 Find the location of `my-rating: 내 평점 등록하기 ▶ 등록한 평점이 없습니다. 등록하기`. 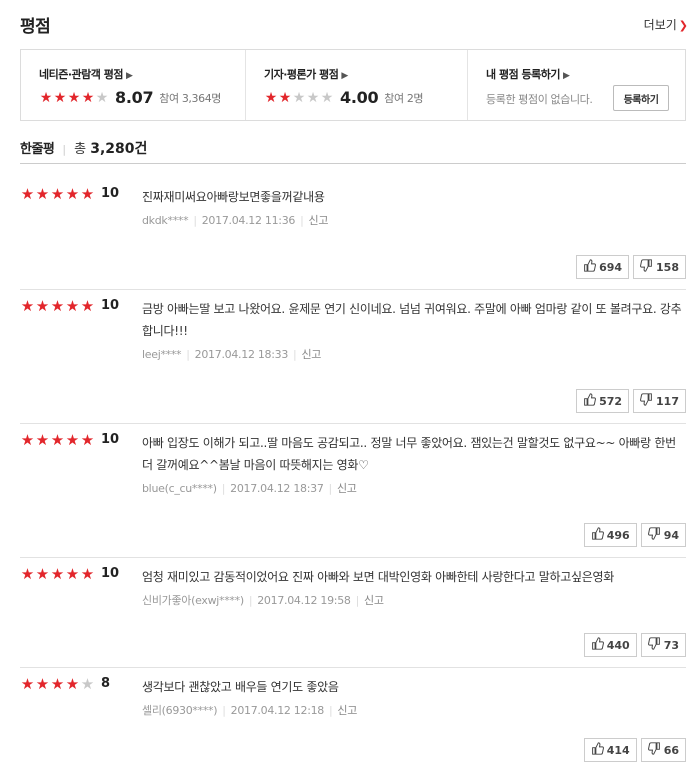

my-rating: 내 평점 등록하기 ▶ 등록한 평점이 없습니다. 등록하기 is located at coordinates (576, 85).